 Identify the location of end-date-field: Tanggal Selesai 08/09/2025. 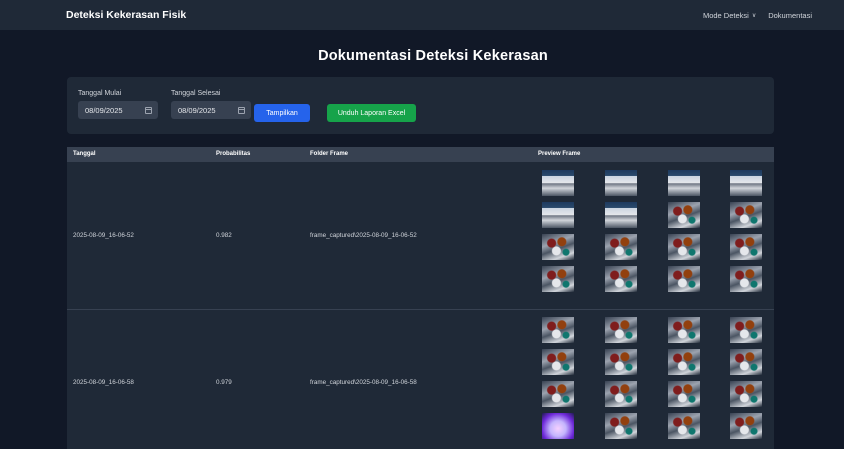
(211, 104).